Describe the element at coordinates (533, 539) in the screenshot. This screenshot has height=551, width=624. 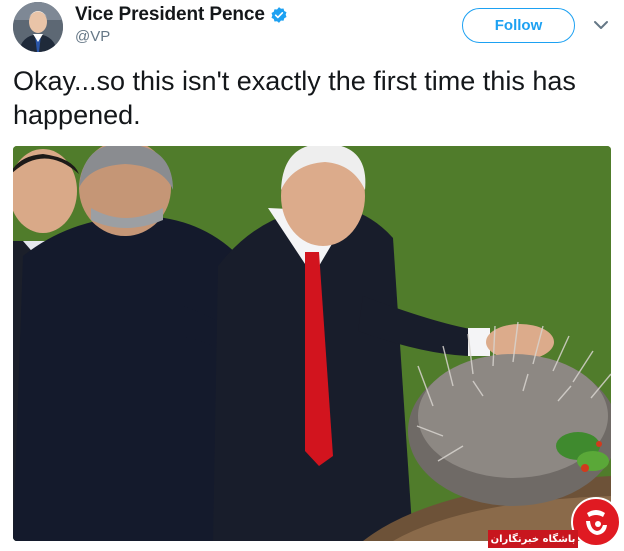
I see `watermark-label: باشگاه خبرنگاران` at that location.